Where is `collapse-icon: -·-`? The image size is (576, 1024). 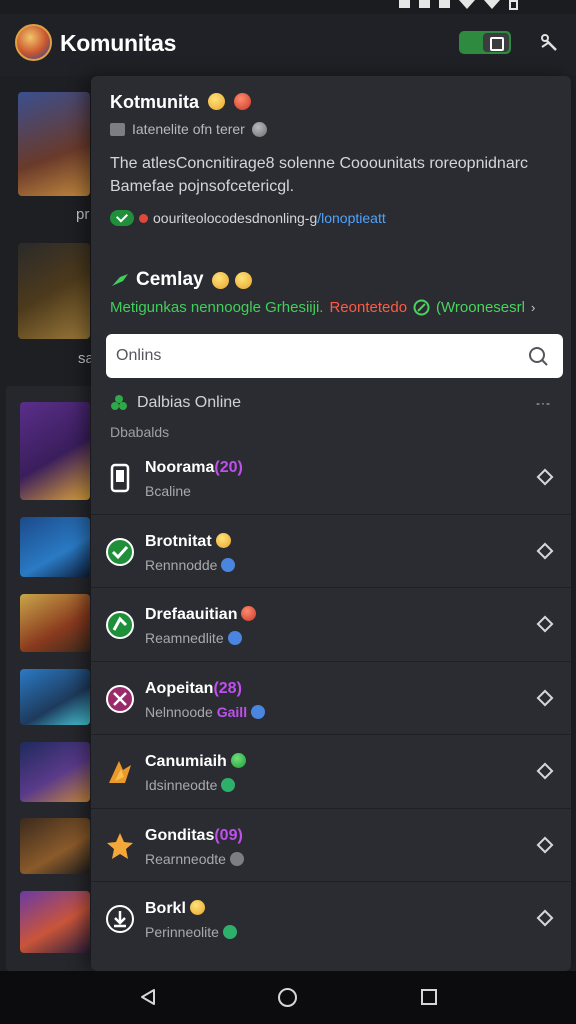 collapse-icon: -·- is located at coordinates (543, 403).